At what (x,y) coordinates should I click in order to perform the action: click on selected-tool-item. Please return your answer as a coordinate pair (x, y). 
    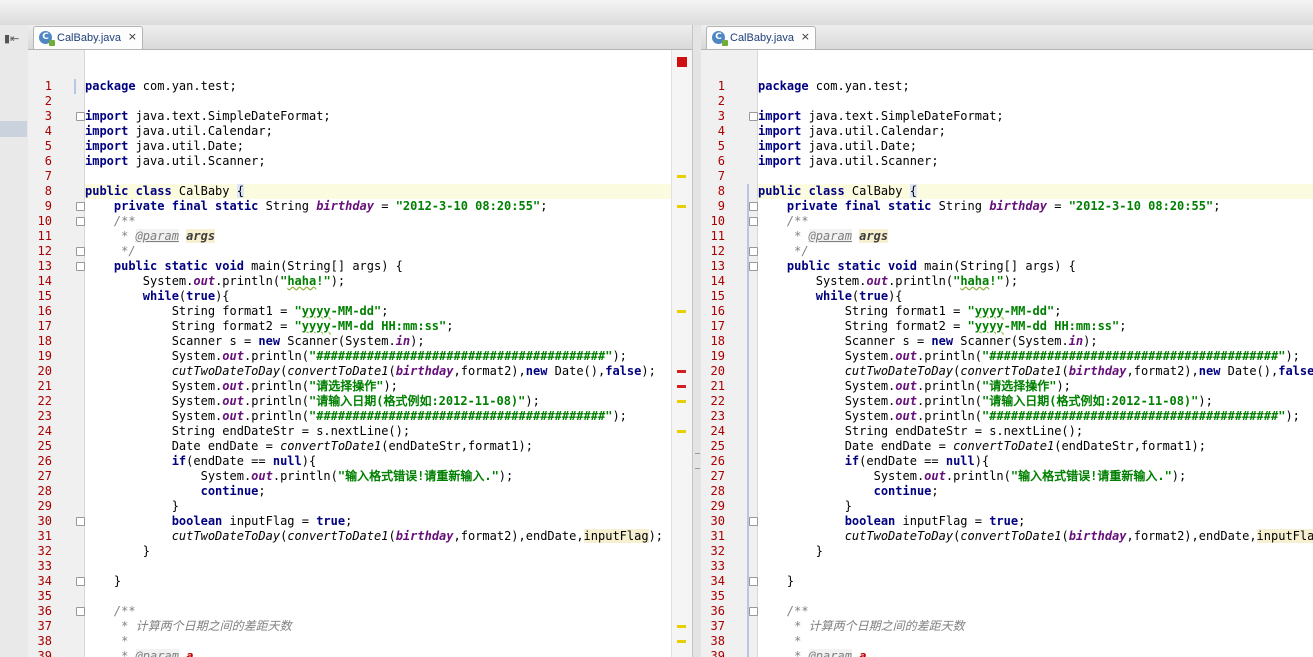
    Looking at the image, I should click on (13, 129).